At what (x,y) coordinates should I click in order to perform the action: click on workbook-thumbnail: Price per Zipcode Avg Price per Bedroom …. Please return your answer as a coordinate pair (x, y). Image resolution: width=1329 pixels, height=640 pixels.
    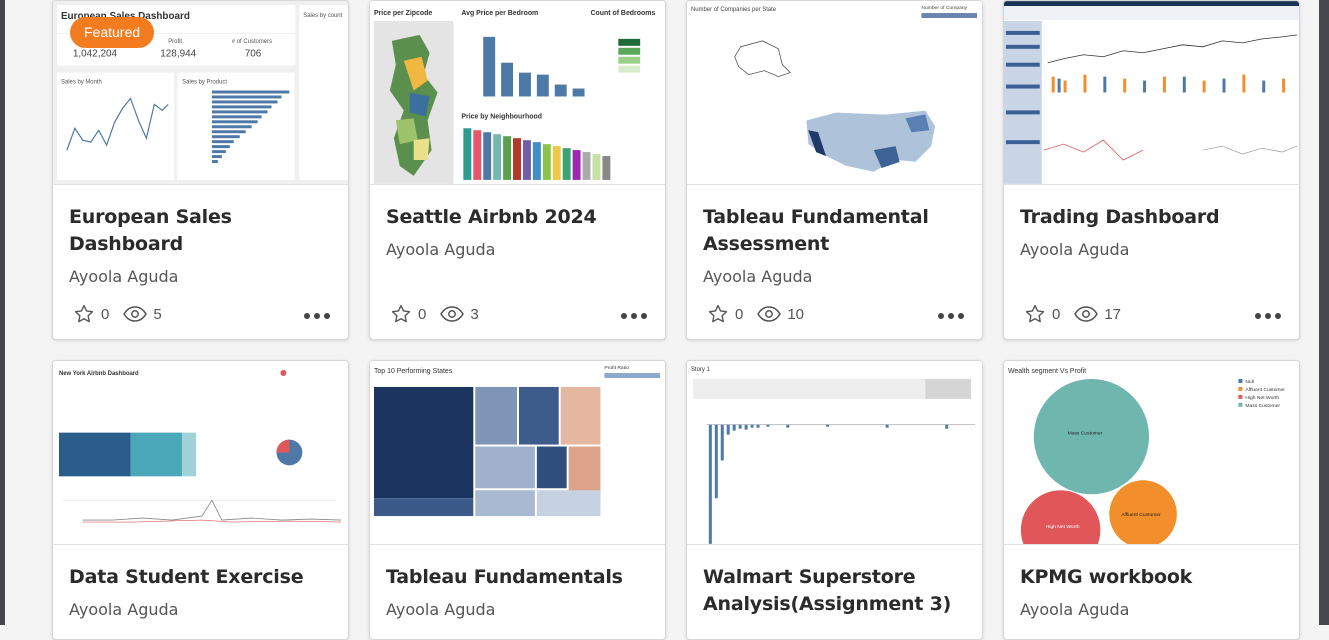
    Looking at the image, I should click on (517, 93).